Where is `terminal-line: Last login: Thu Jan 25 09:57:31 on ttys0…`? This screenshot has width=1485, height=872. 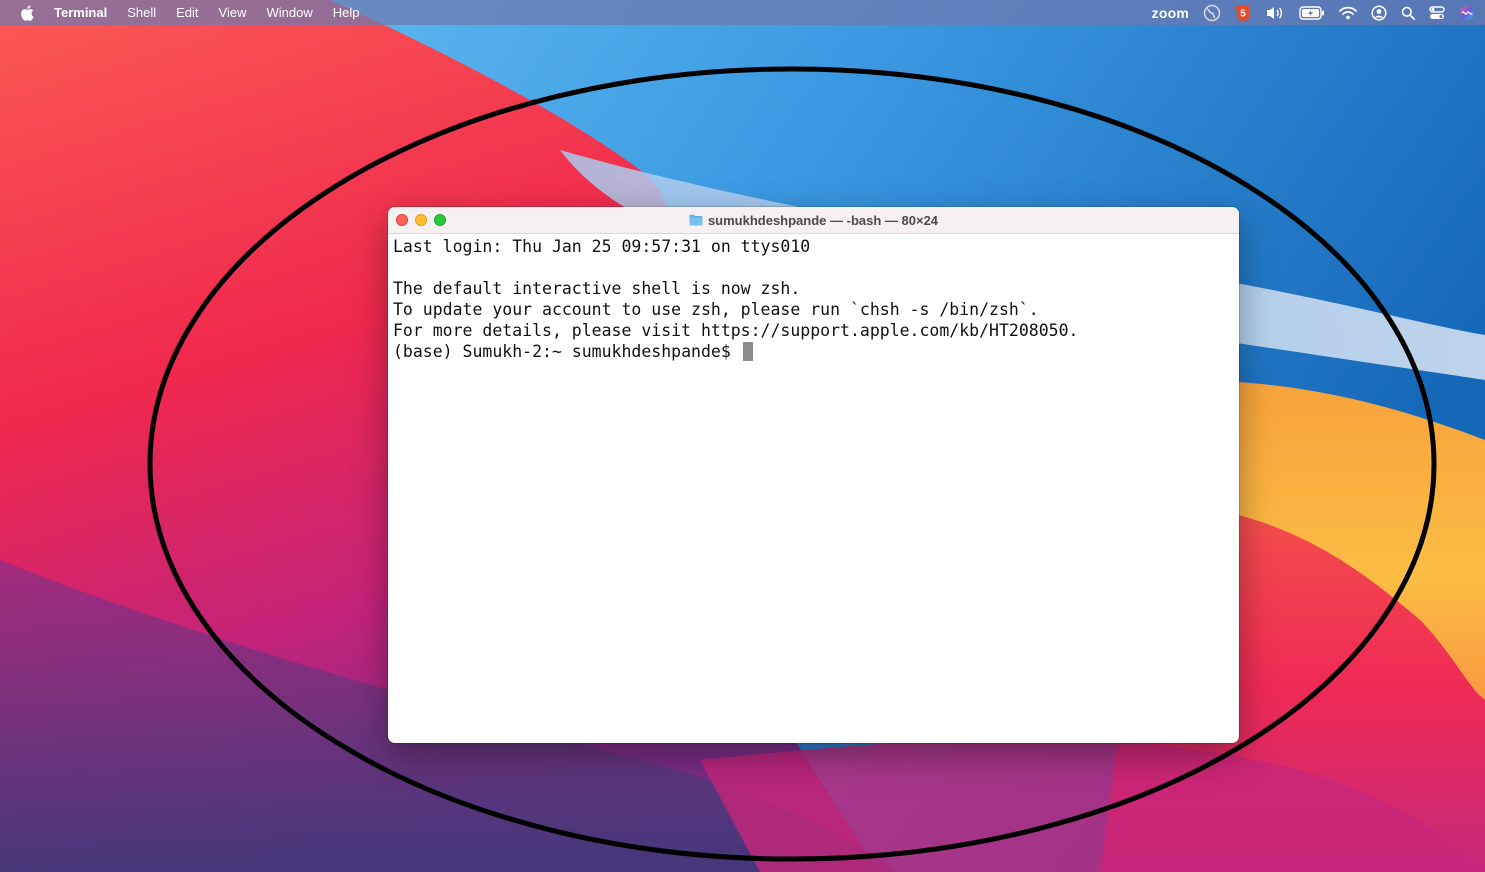 terminal-line: Last login: Thu Jan 25 09:57:31 on ttys0… is located at coordinates (602, 246).